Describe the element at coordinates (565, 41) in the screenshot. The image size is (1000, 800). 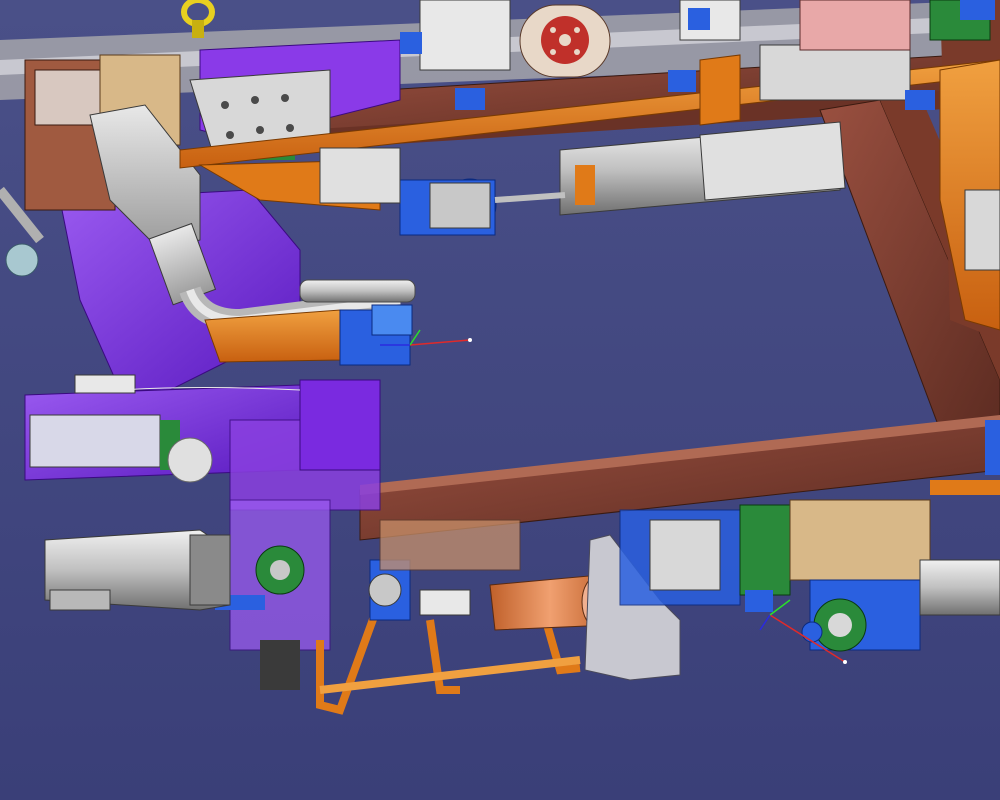
I see `top-rotary-flange` at that location.